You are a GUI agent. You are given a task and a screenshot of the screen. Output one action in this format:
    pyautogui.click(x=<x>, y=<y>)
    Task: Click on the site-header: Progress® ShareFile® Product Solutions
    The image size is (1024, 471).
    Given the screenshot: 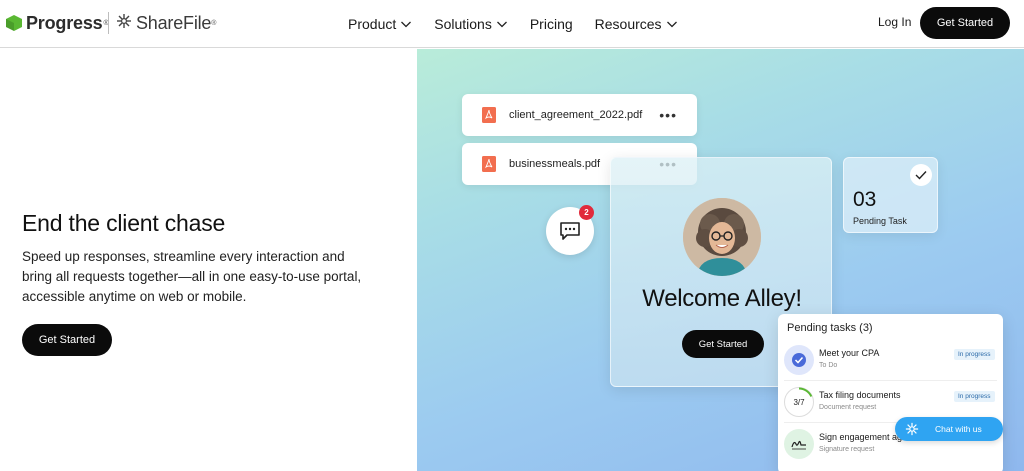 What is the action you would take?
    pyautogui.click(x=512, y=24)
    